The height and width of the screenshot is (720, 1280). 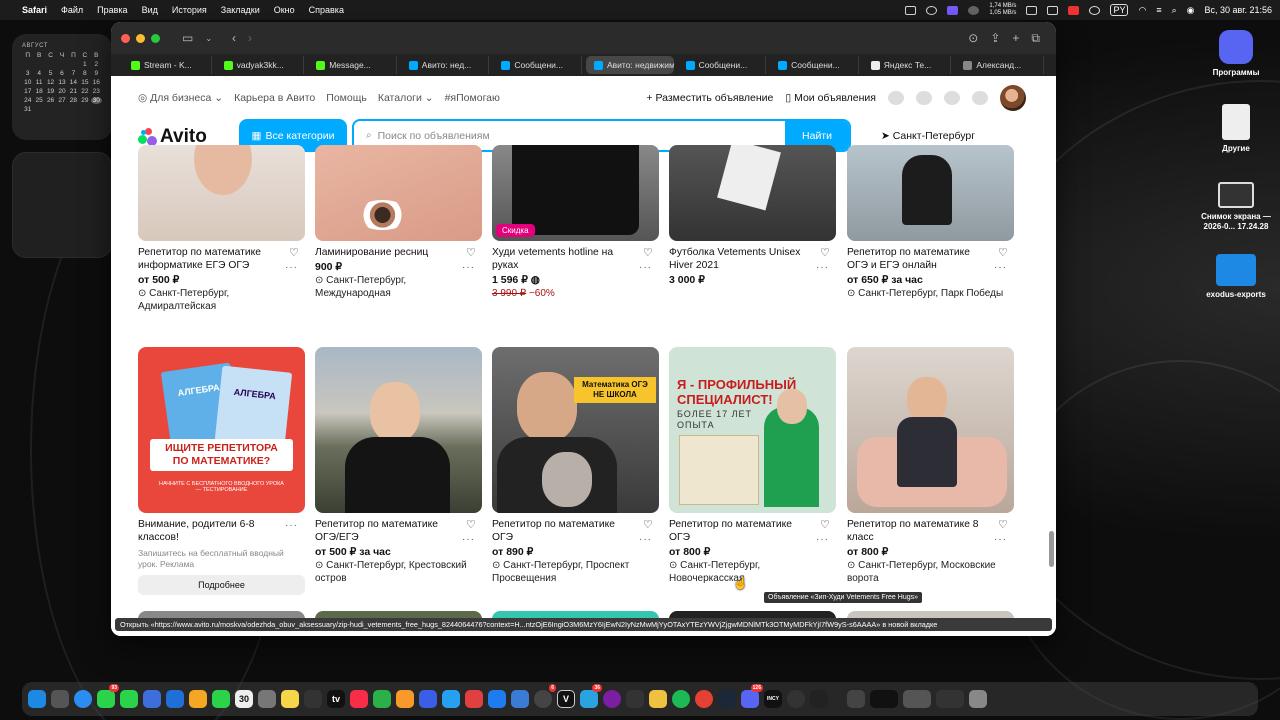 I want to click on desktop-icon-screenshot: Снимок экрана — 2026-0... 17.24.28, so click(x=1236, y=207).